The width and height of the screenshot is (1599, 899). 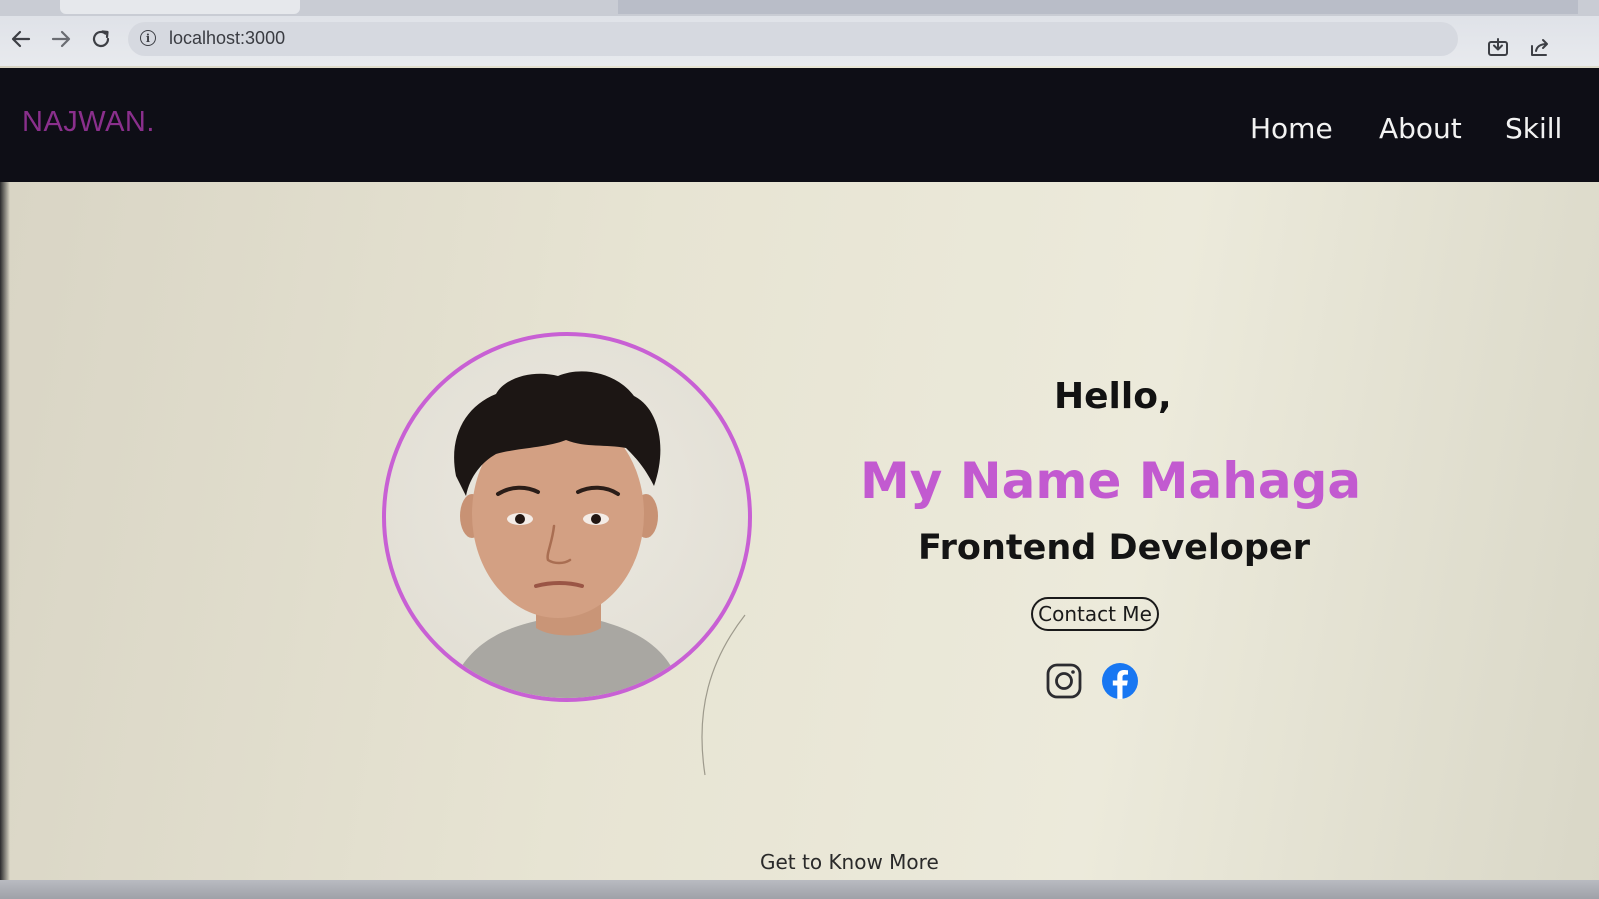 I want to click on greeting-text: Hello,, so click(x=1113, y=396).